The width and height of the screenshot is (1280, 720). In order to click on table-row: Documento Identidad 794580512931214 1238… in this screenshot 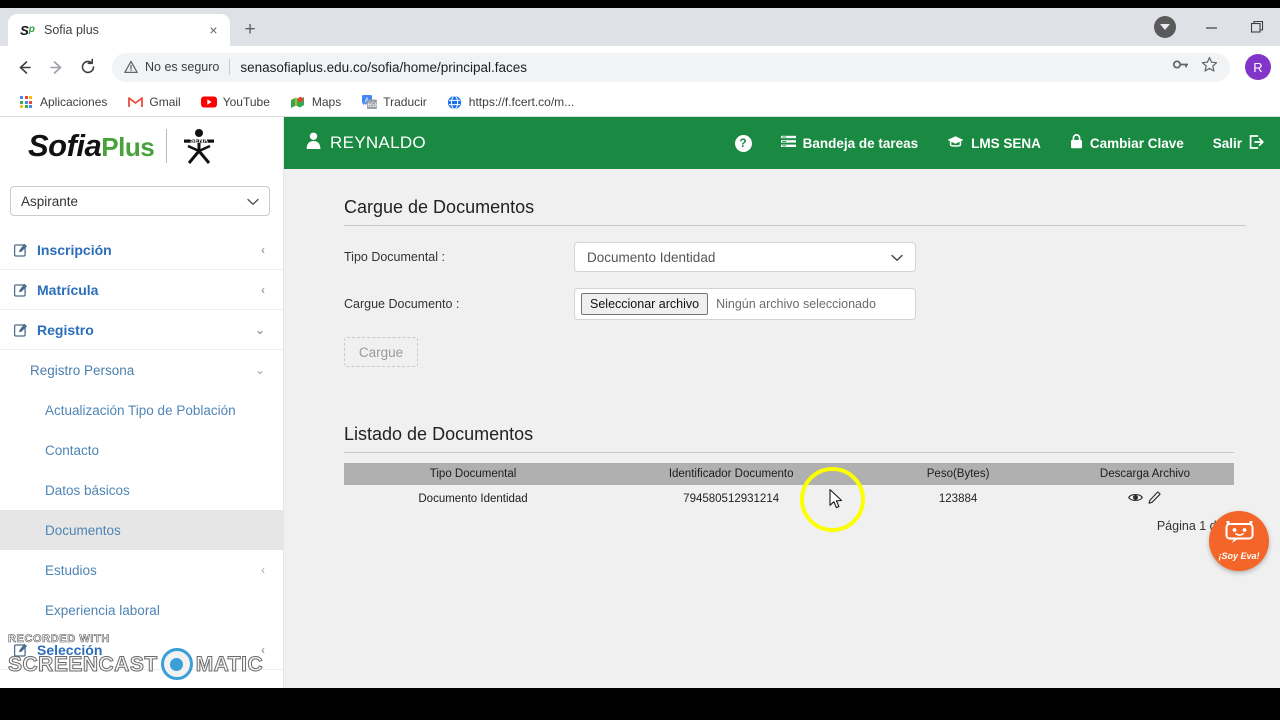, I will do `click(789, 499)`.